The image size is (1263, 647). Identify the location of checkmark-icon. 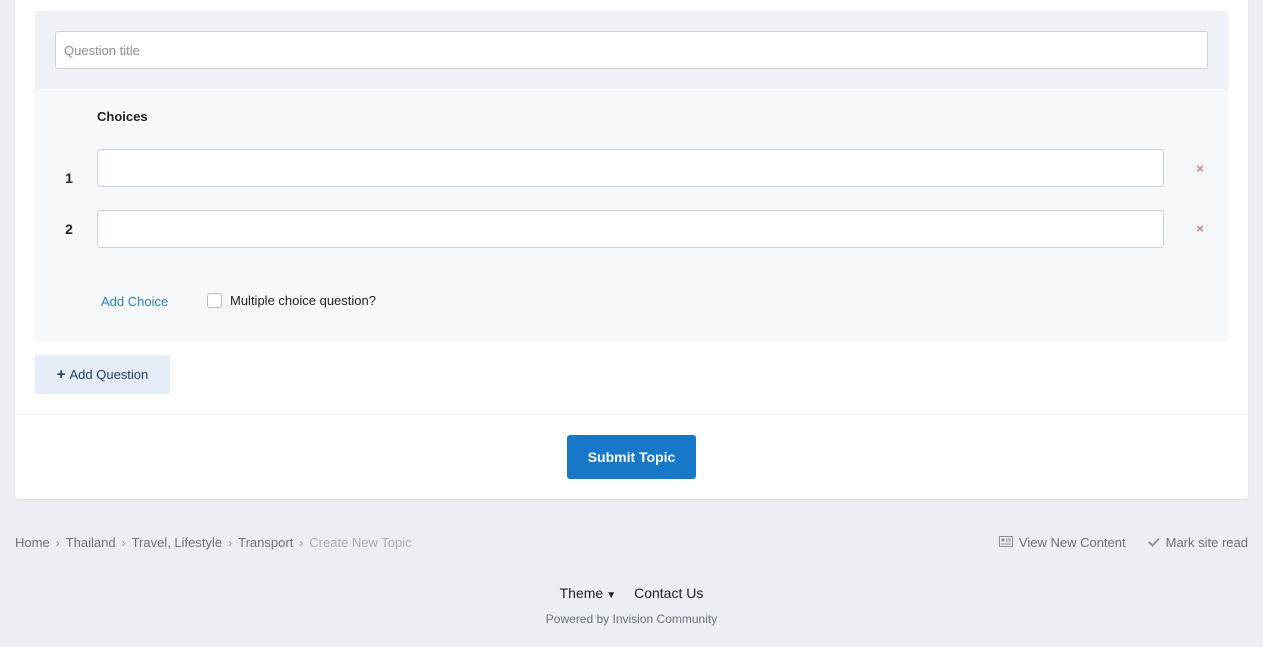
(1153, 543).